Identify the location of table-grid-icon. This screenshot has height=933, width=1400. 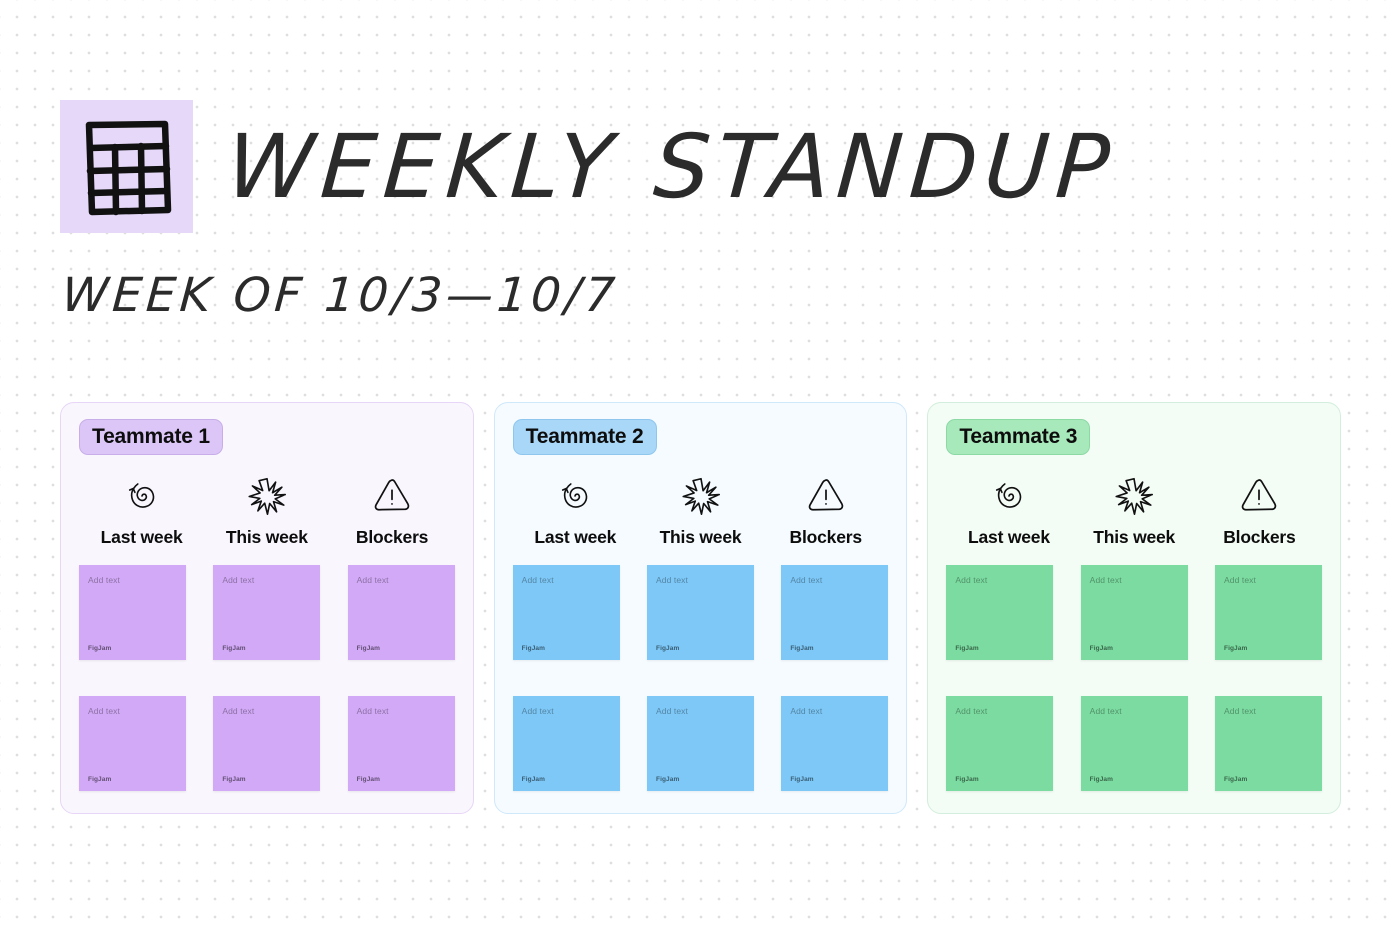
(127, 167).